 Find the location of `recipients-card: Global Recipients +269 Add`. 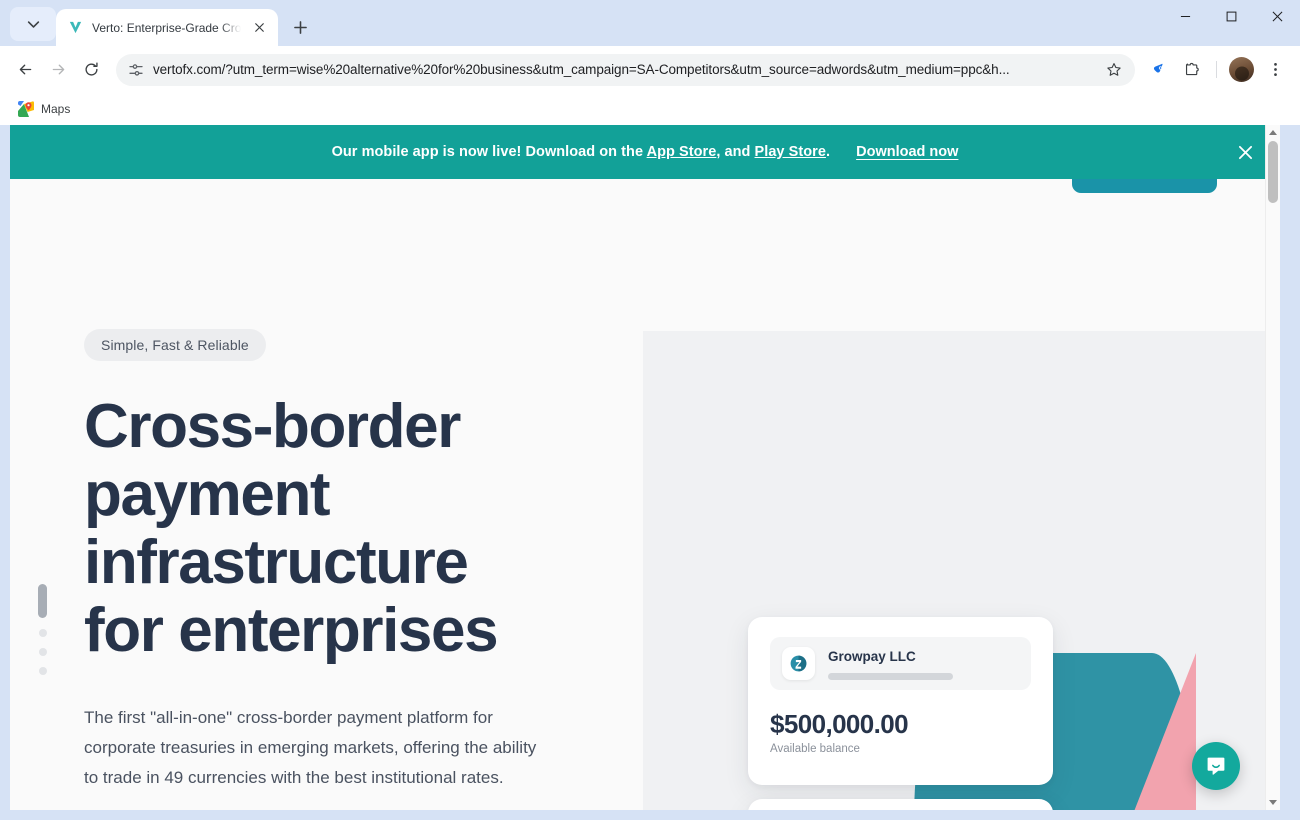

recipients-card: Global Recipients +269 Add is located at coordinates (900, 804).